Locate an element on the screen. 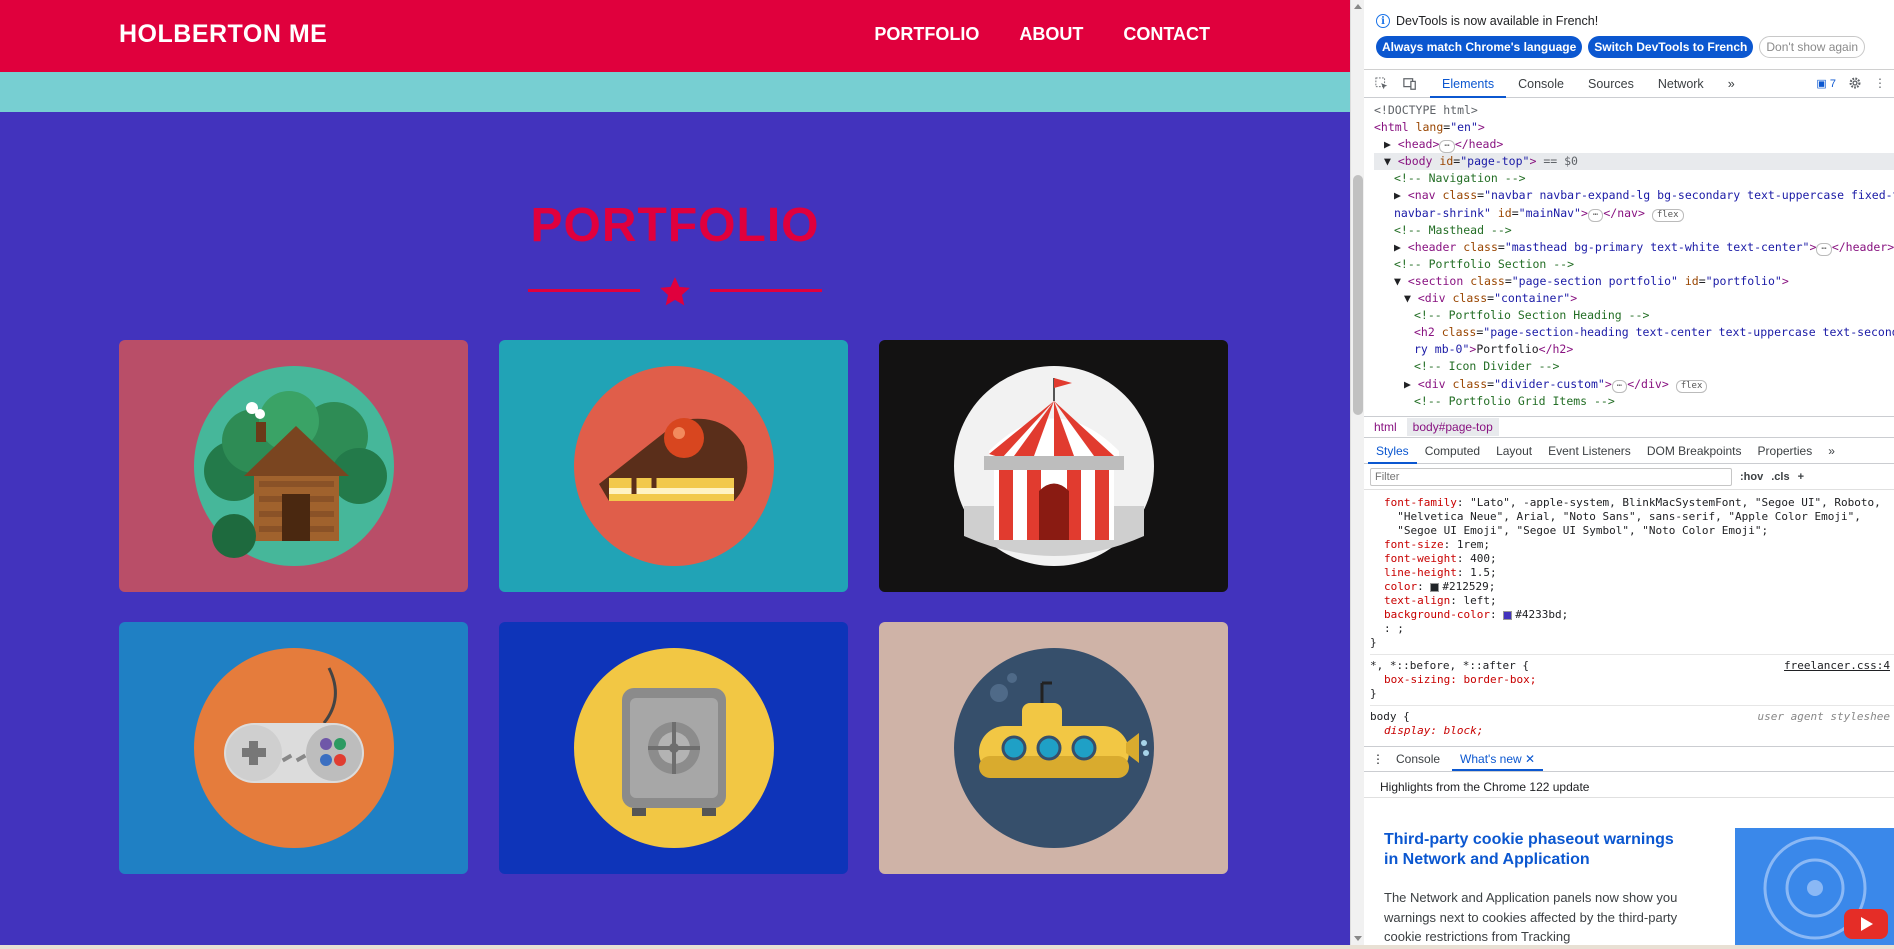  portfolio-item-safe is located at coordinates (673, 748).